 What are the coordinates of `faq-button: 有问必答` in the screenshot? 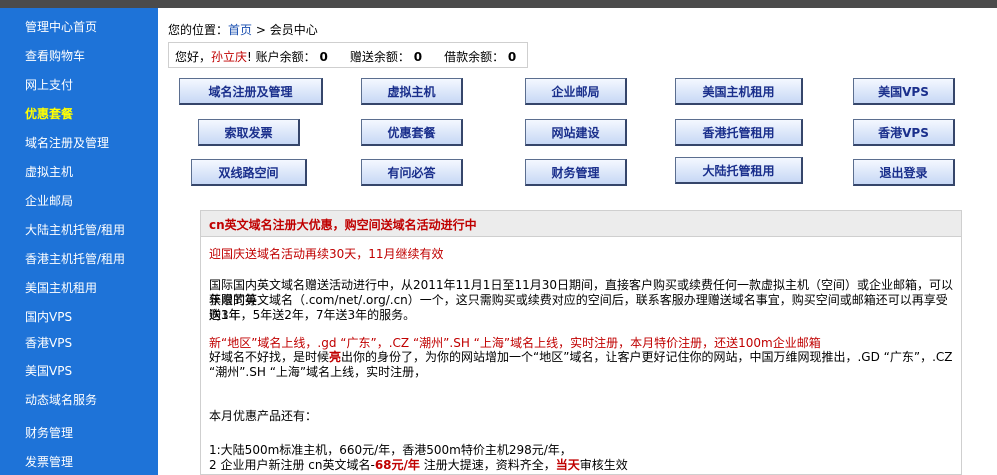 It's located at (412, 172).